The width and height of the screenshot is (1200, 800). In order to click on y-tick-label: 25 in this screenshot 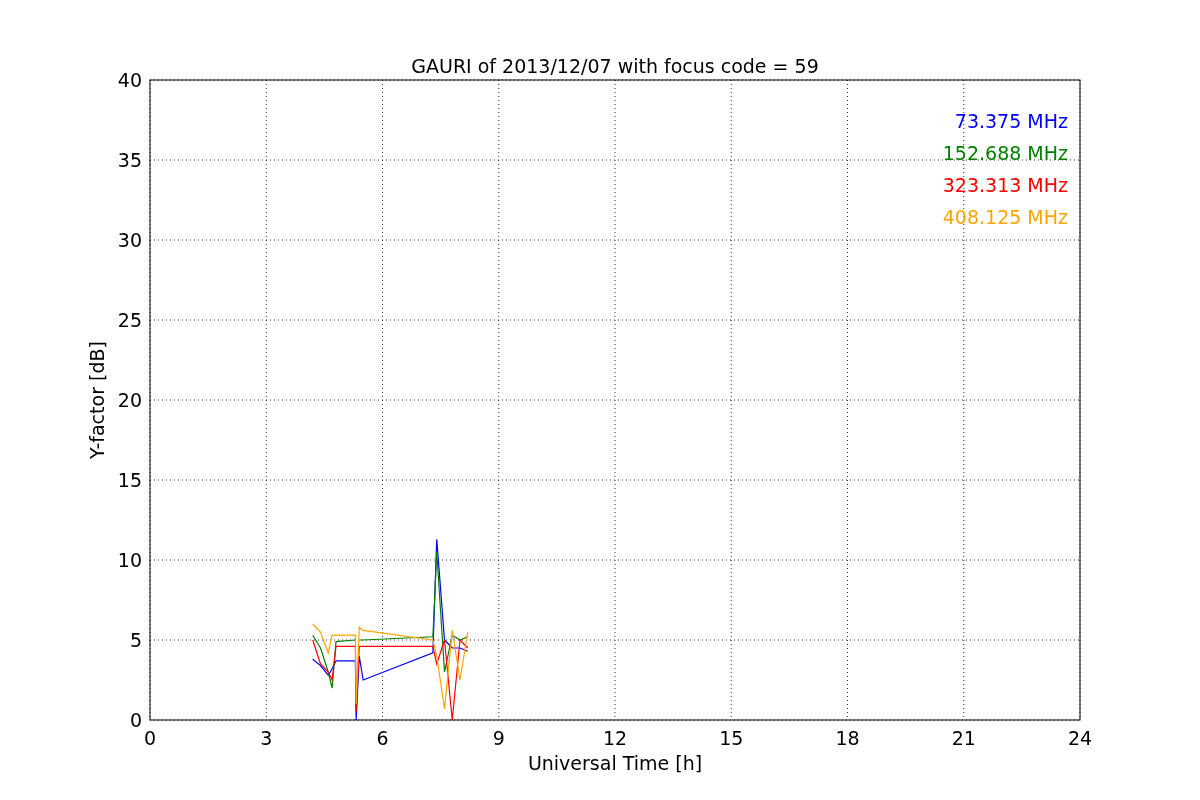, I will do `click(129, 320)`.